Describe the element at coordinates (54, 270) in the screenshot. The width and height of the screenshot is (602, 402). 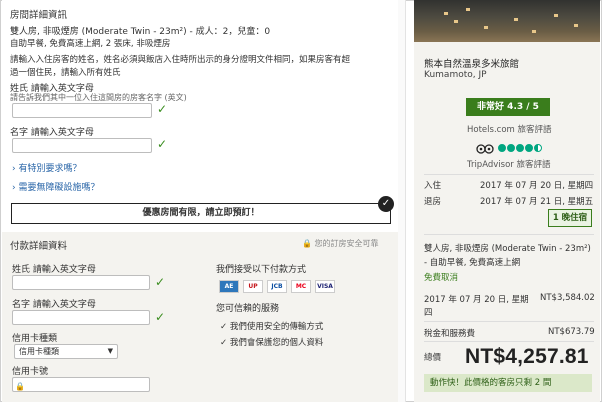
I see `pay-surname-label: 姓氏 請輸入英文字母` at that location.